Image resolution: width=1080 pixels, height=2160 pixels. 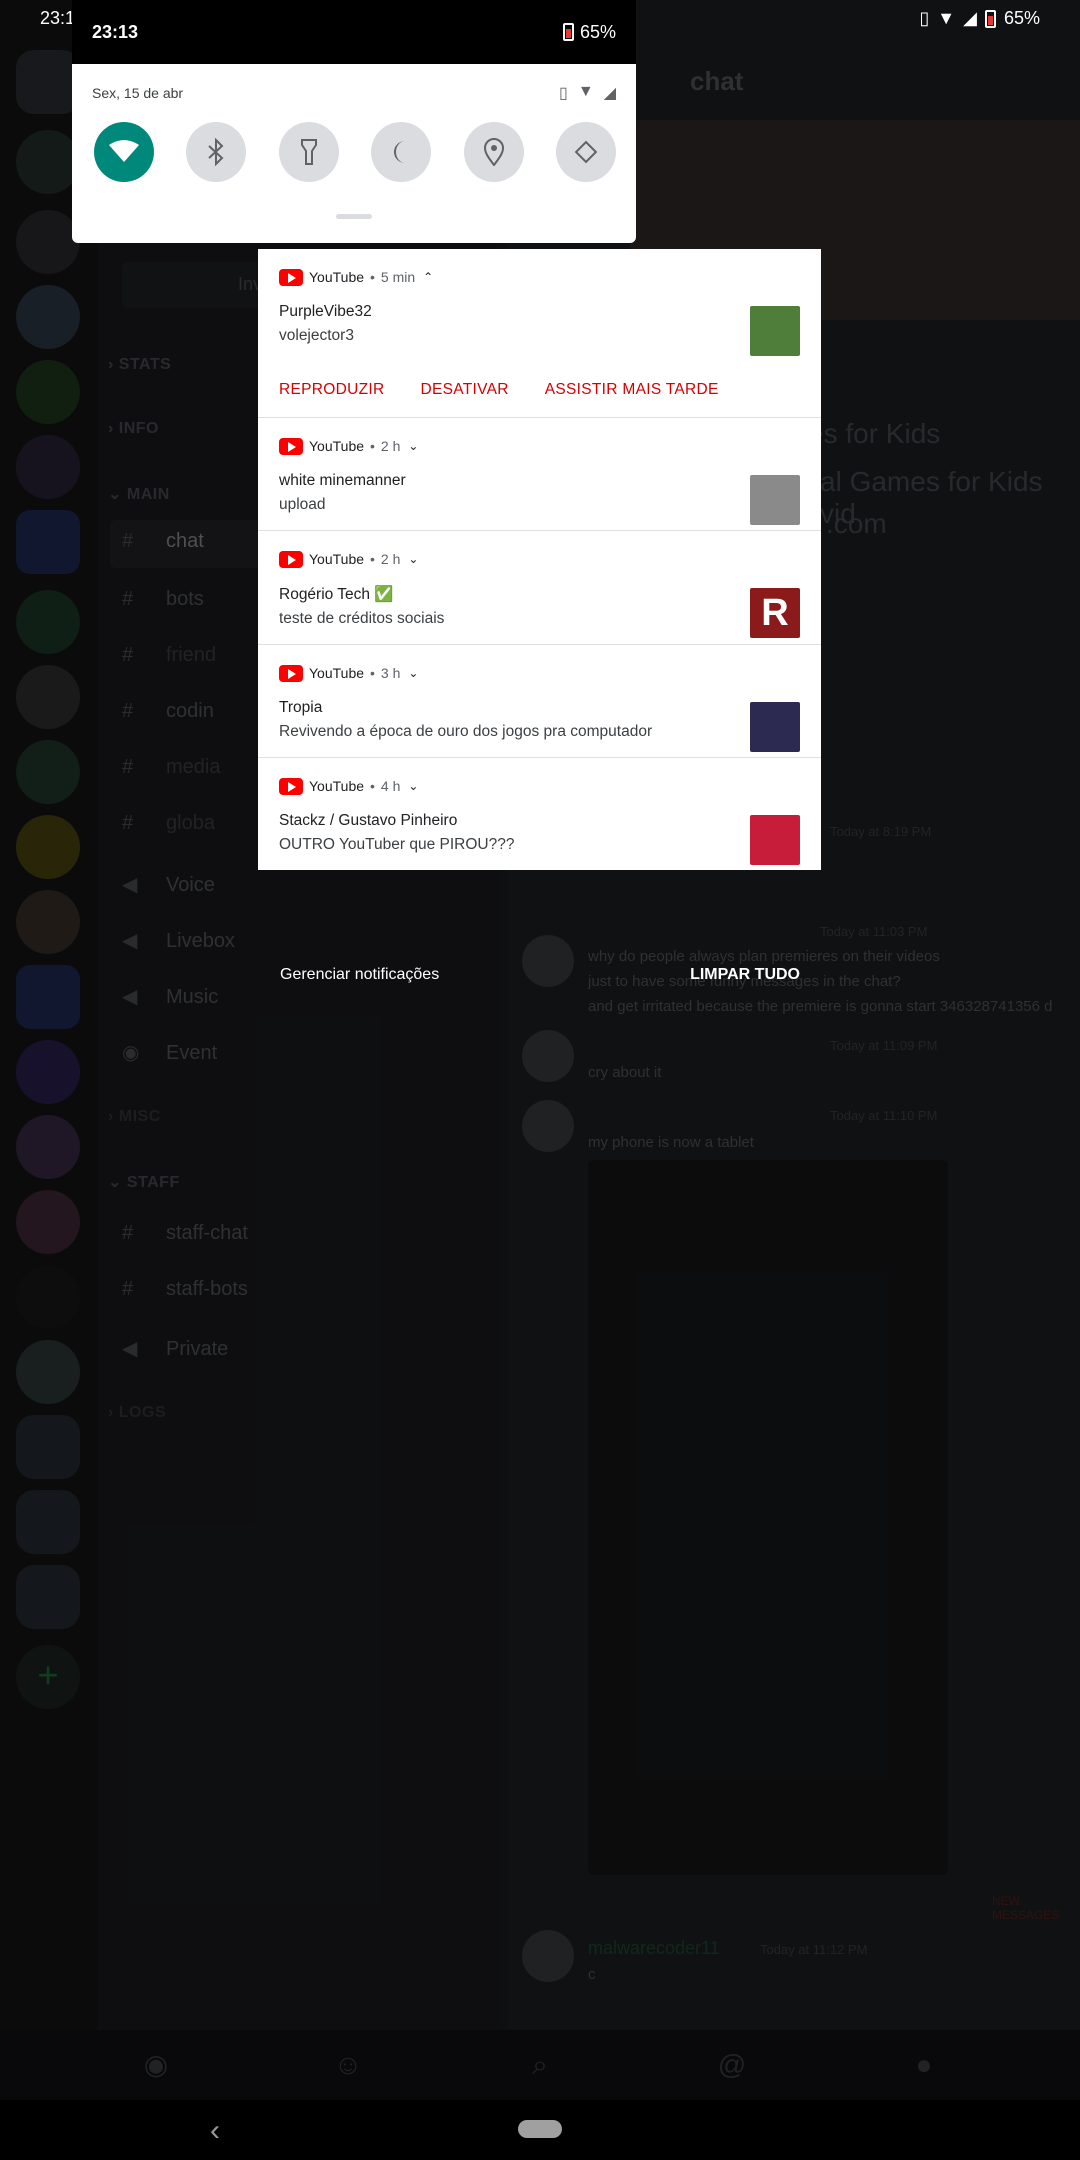 I want to click on wifi-icon, so click(x=124, y=151).